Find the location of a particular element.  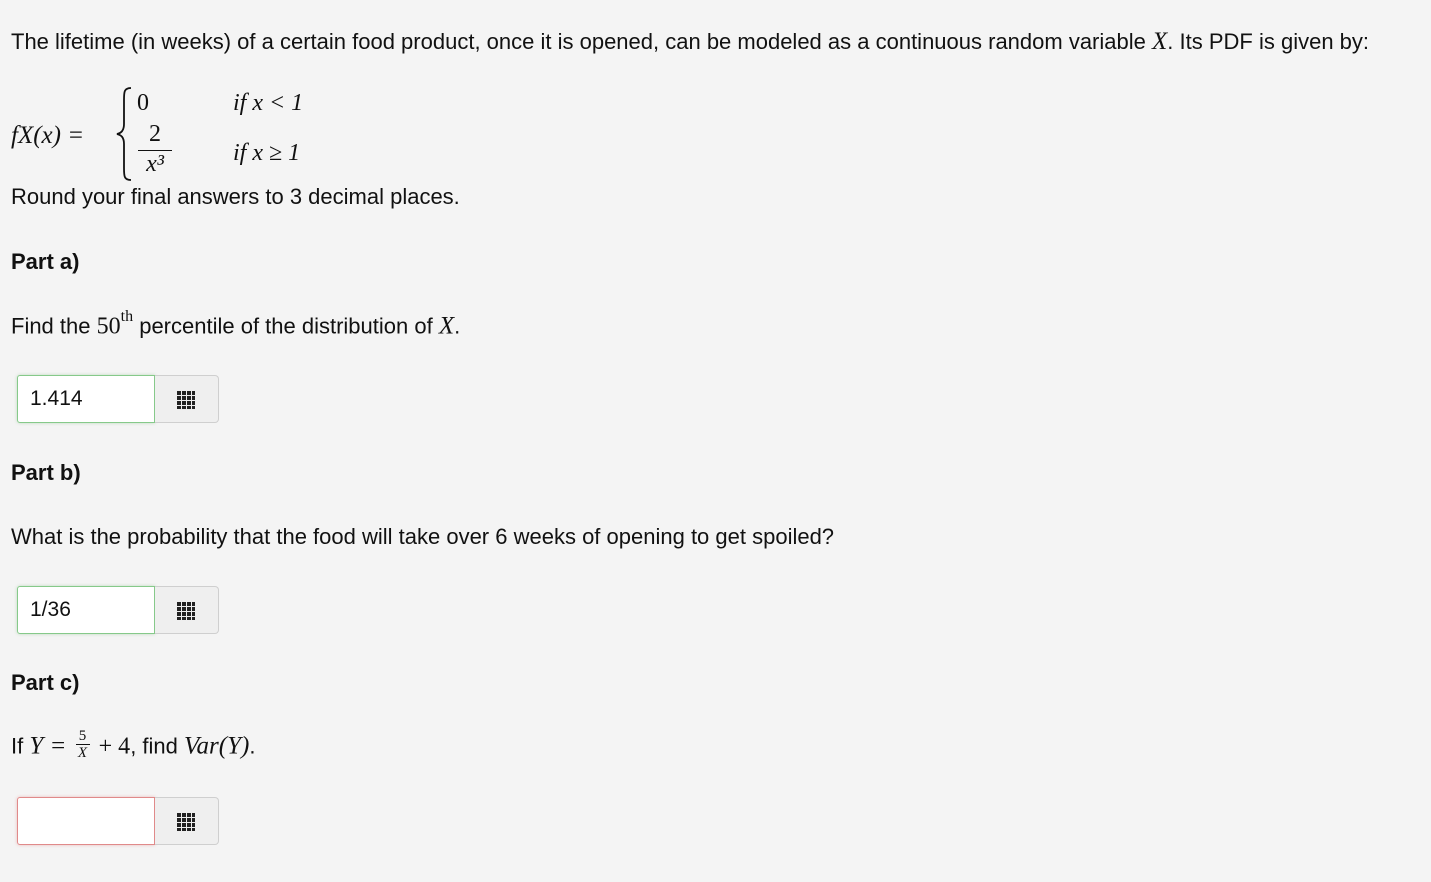

part-c-period: . is located at coordinates (252, 746).